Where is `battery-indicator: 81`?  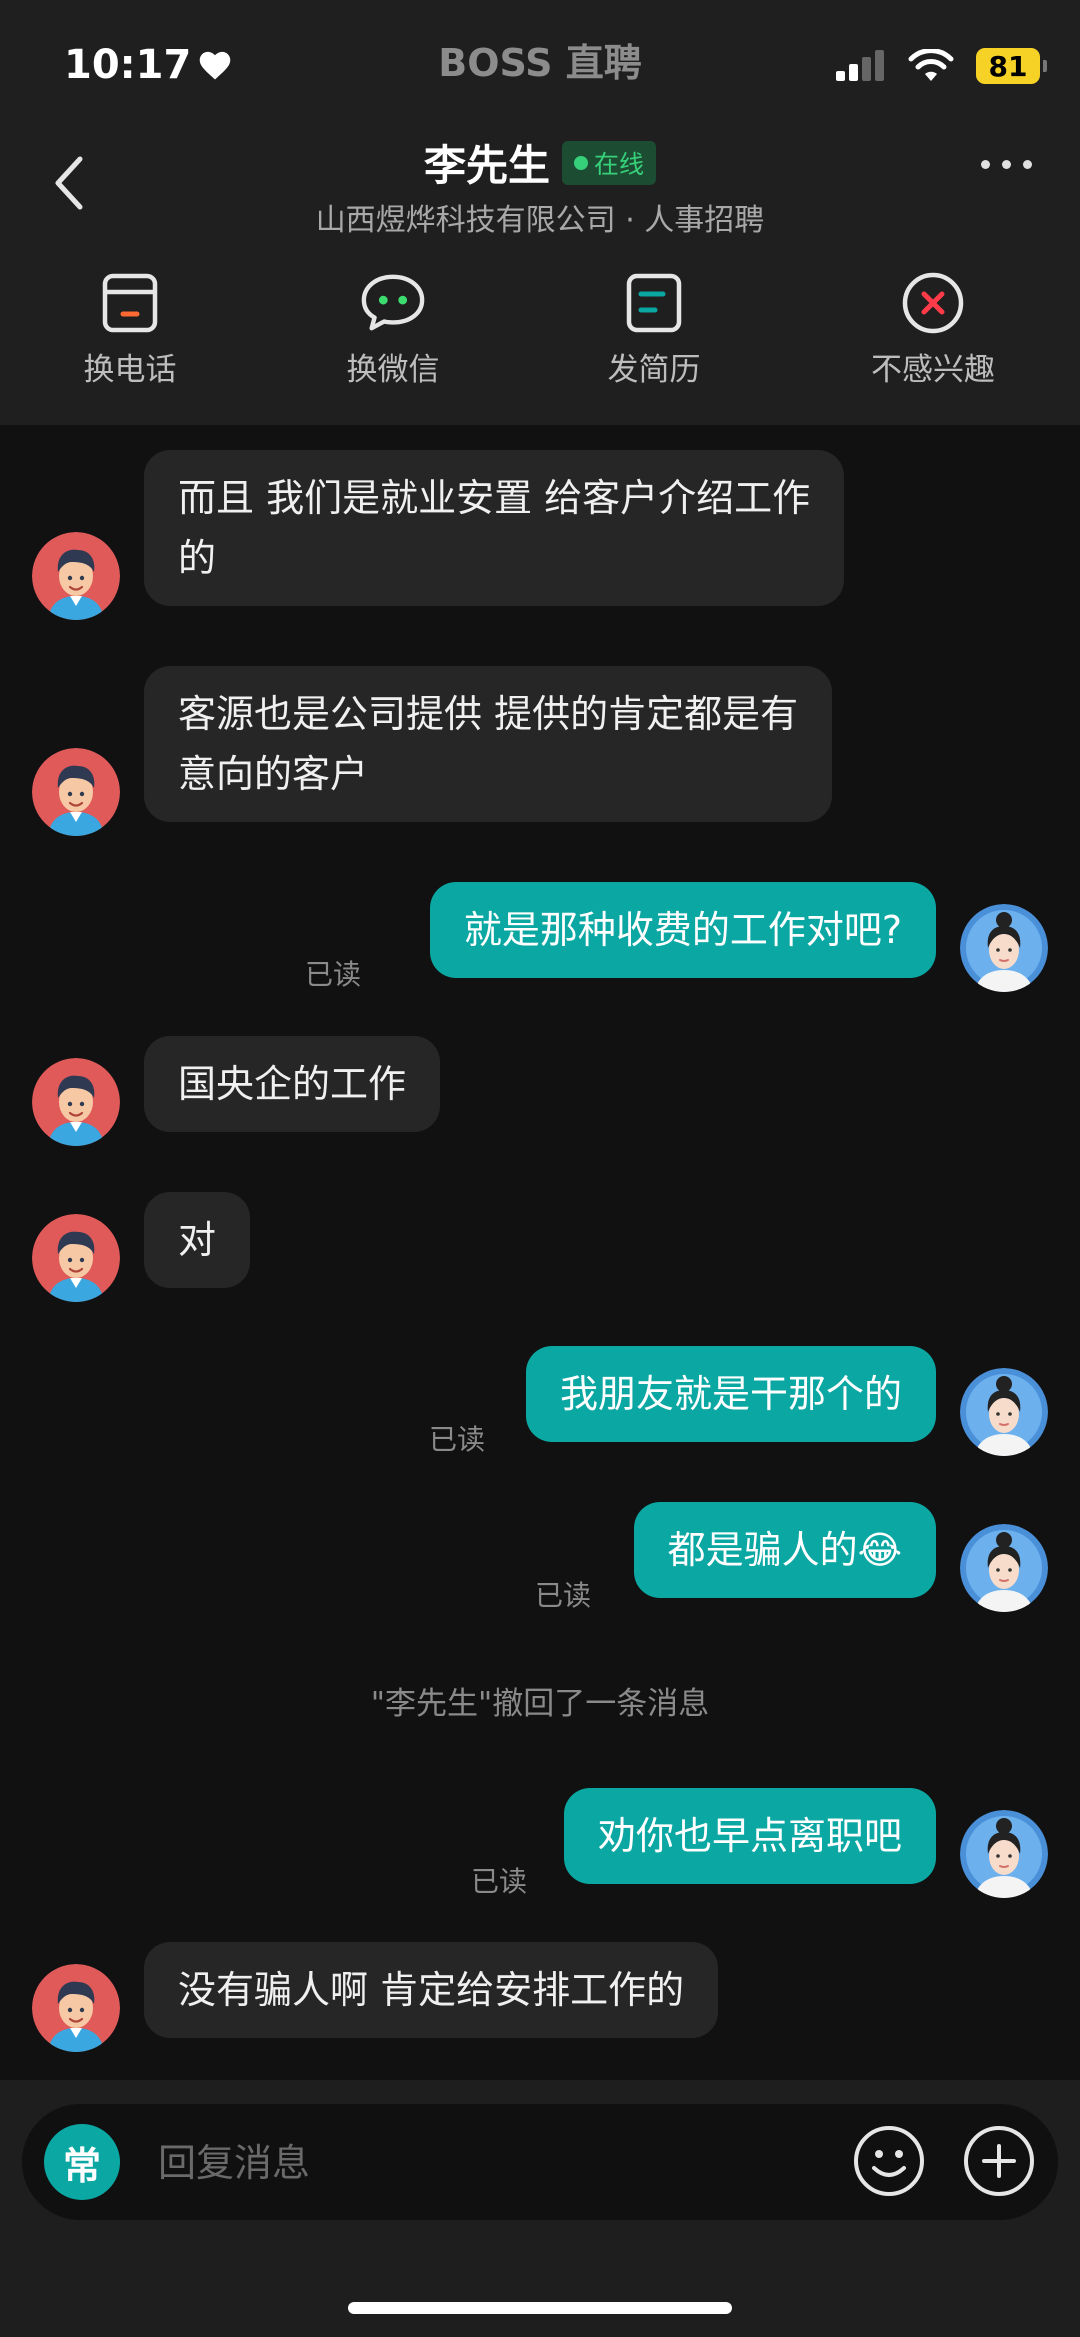 battery-indicator: 81 is located at coordinates (1011, 66).